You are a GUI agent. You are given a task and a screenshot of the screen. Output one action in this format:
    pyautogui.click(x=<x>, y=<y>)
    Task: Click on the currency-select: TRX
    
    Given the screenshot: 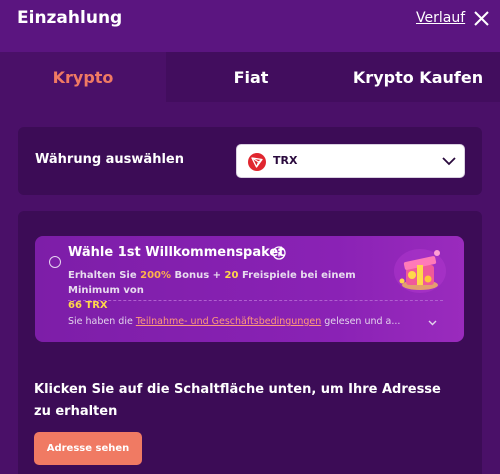 What is the action you would take?
    pyautogui.click(x=350, y=161)
    